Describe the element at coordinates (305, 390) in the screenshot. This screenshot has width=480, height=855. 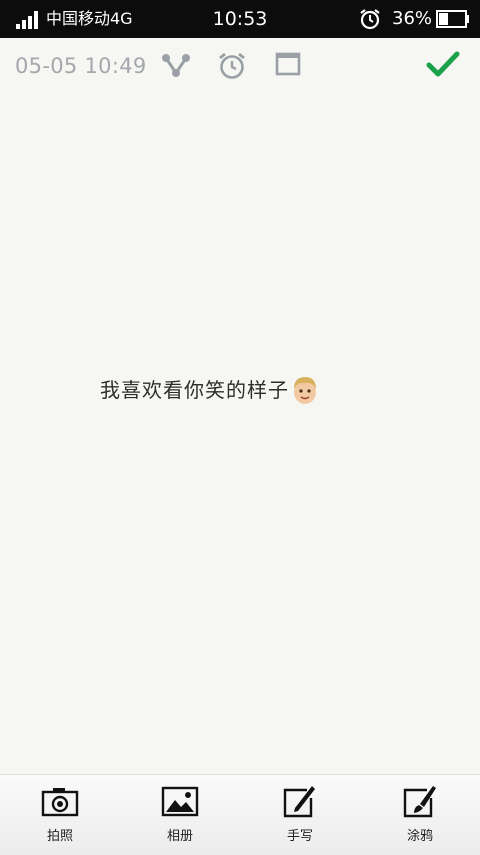
I see `boy-face-emoji` at that location.